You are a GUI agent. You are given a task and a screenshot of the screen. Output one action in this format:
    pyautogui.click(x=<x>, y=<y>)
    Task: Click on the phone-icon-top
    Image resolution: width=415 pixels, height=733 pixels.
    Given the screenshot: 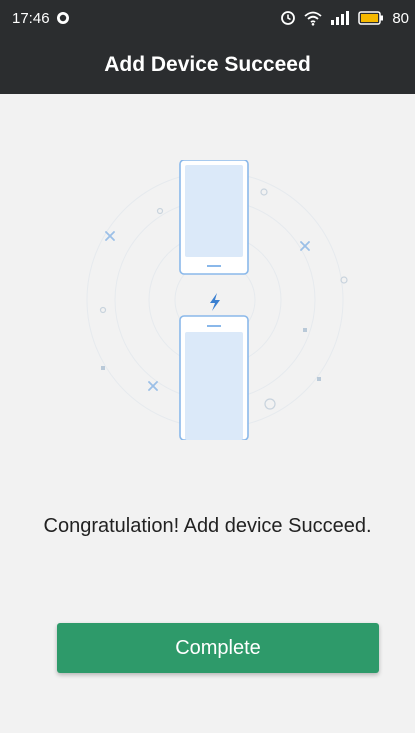 What is the action you would take?
    pyautogui.click(x=214, y=217)
    